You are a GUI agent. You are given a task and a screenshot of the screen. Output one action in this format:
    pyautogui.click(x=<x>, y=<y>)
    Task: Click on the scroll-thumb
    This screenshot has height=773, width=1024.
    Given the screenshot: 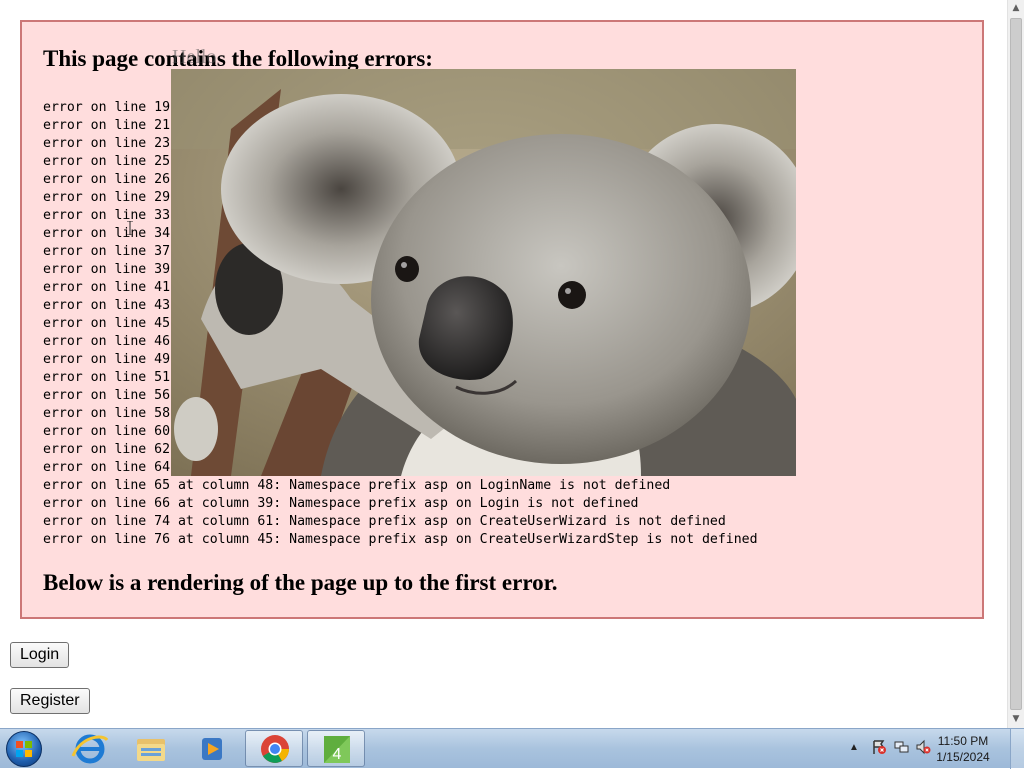 What is the action you would take?
    pyautogui.click(x=1016, y=364)
    